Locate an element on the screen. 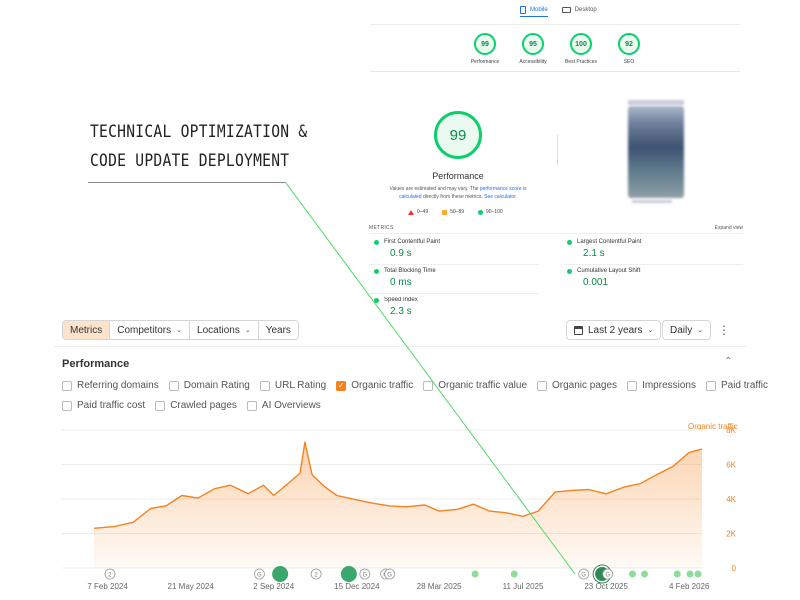 This screenshot has width=800, height=600. score-label: SEO is located at coordinates (629, 62).